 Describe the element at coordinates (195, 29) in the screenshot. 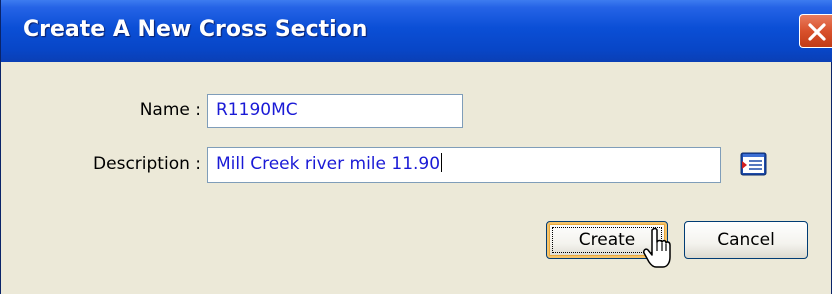

I see `dialog-title: Create A New Cross Section` at that location.